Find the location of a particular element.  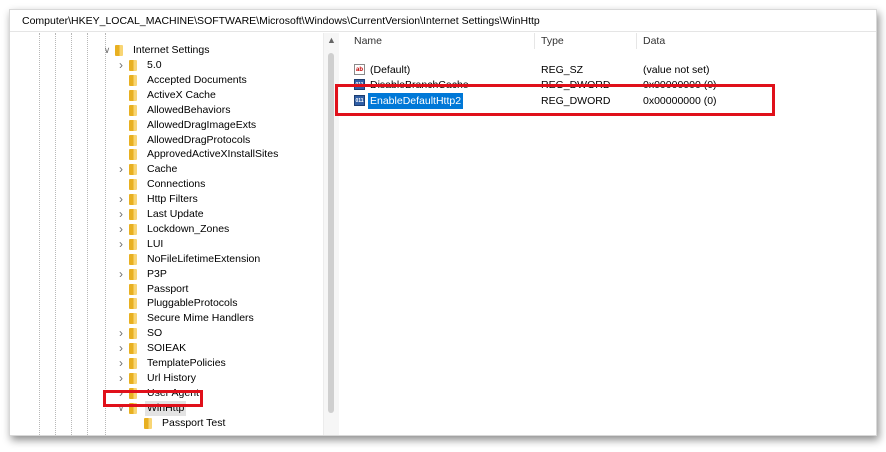

tree-item-label: Url History is located at coordinates (171, 377).